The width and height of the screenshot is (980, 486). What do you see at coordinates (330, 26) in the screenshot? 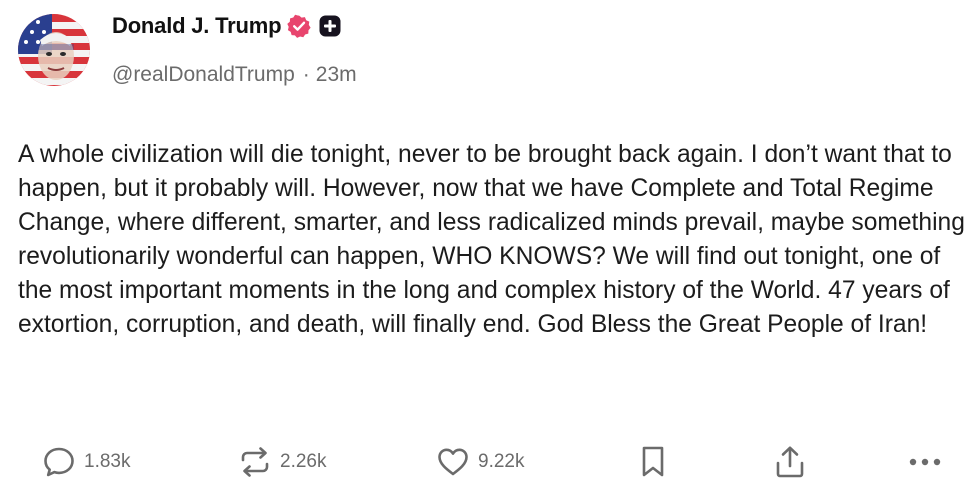
I see `plus-badge-icon` at bounding box center [330, 26].